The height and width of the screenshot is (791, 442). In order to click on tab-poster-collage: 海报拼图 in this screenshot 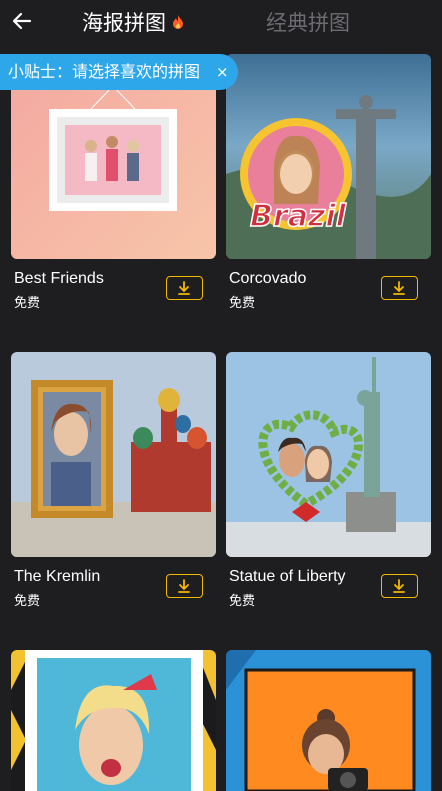, I will do `click(124, 22)`.